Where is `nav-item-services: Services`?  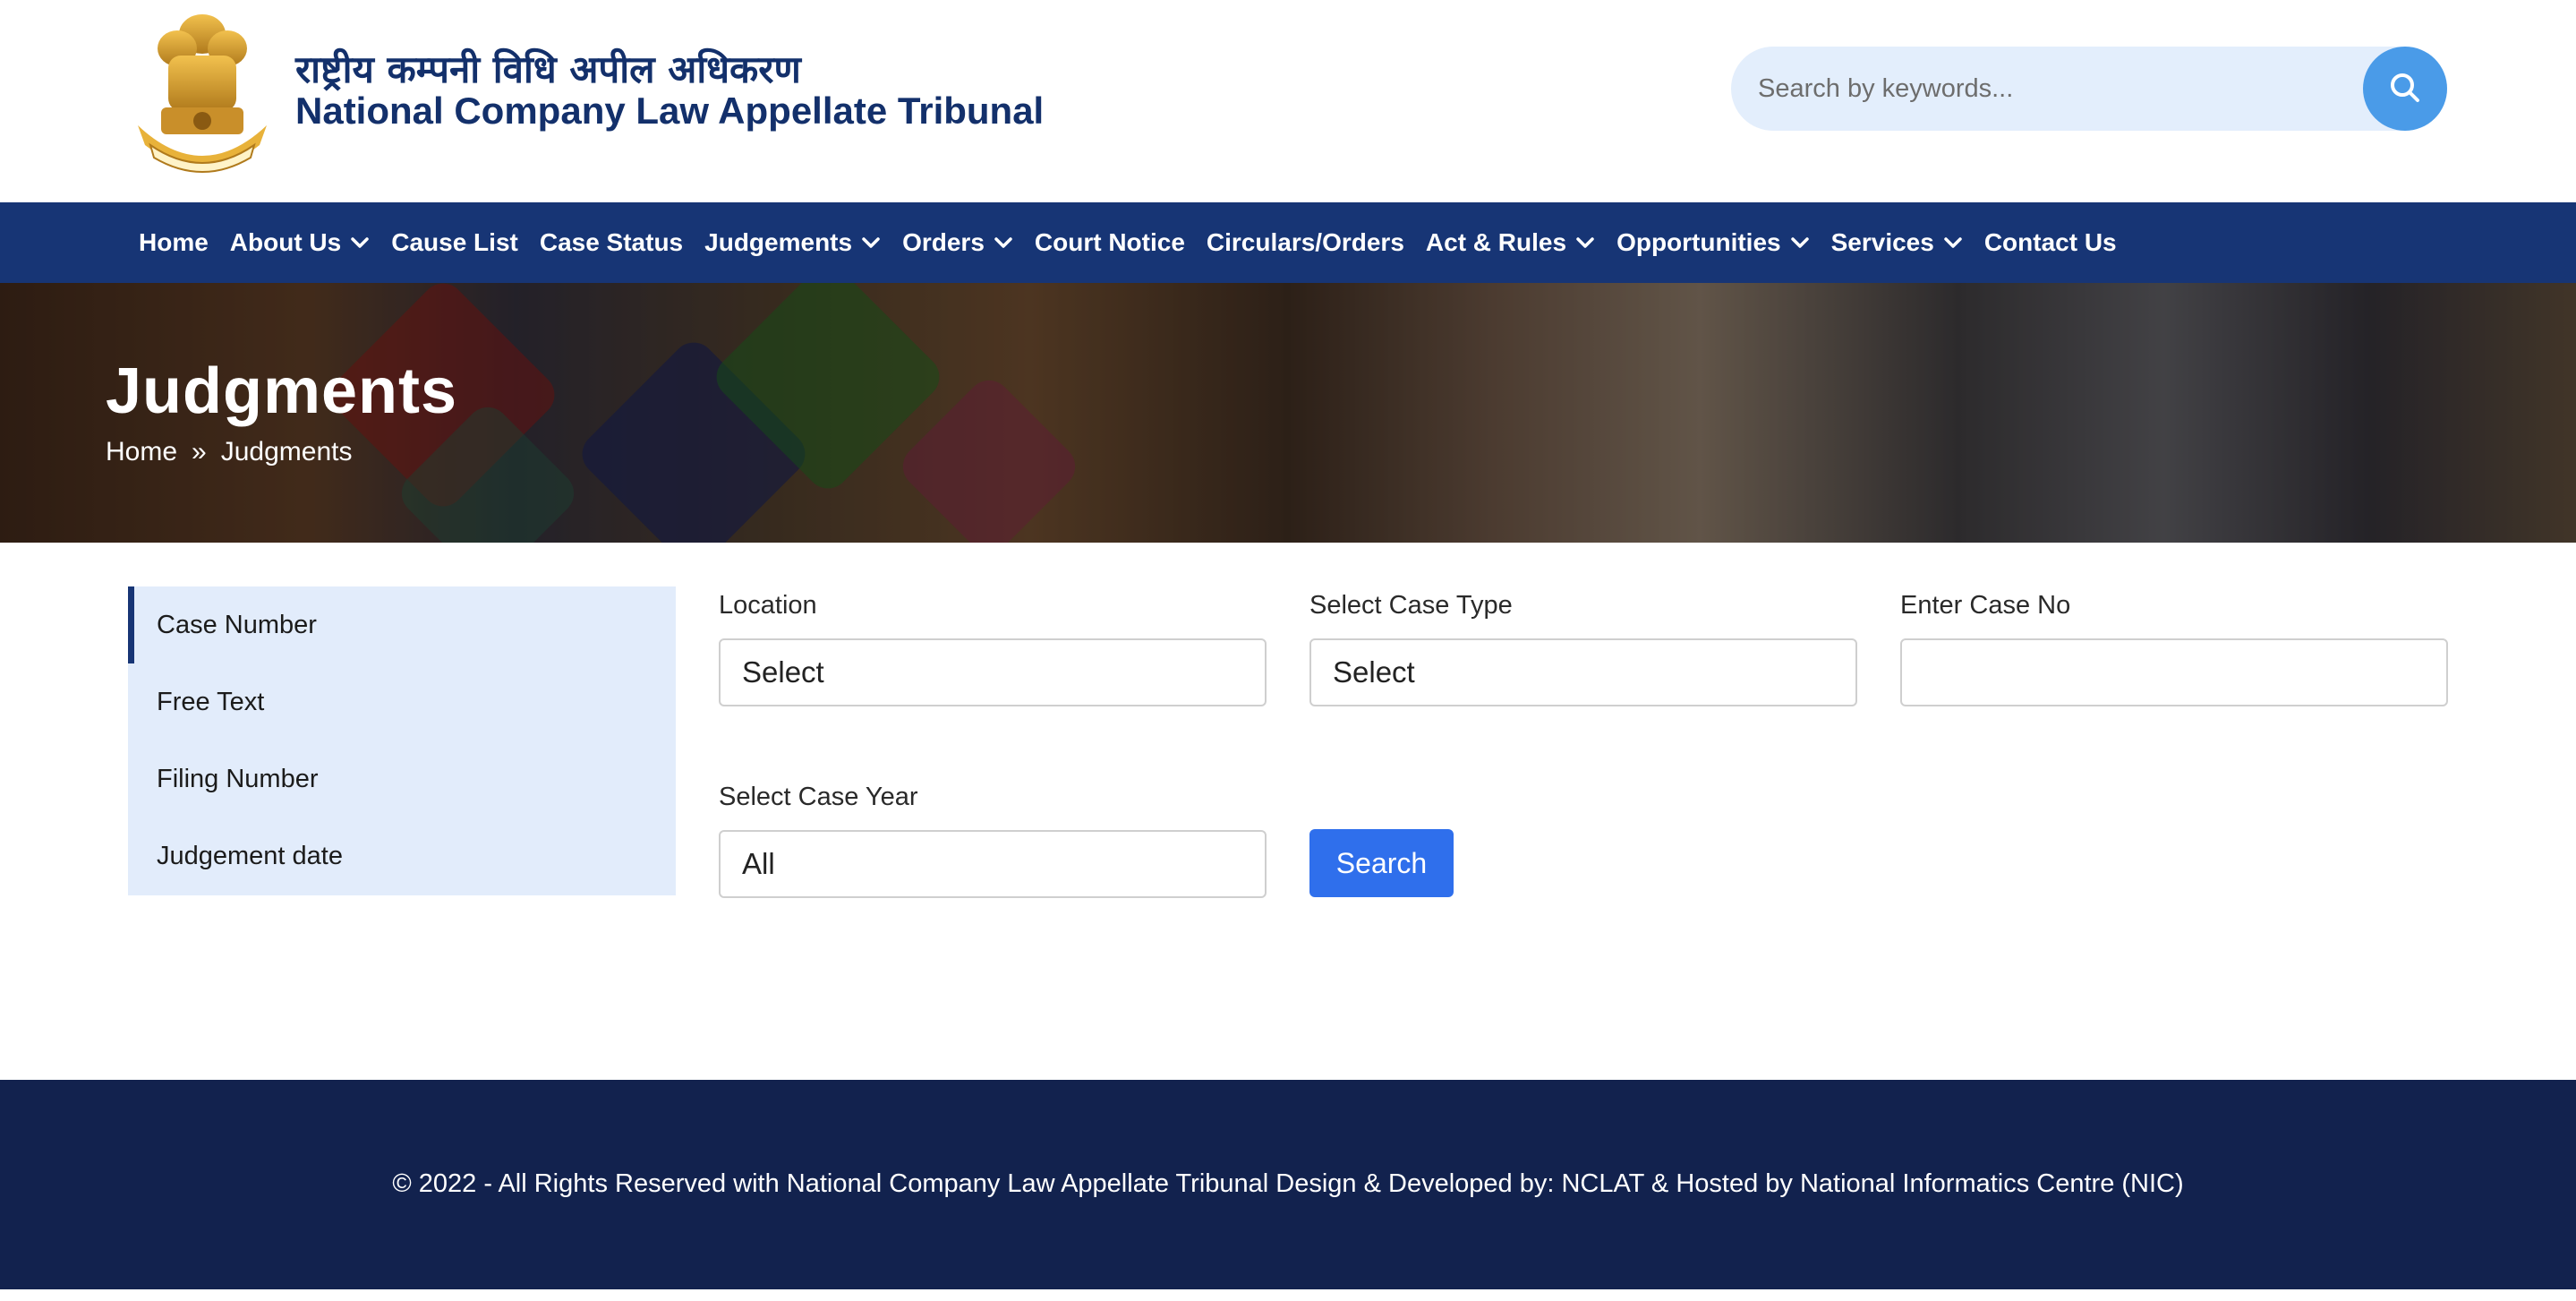 nav-item-services: Services is located at coordinates (1897, 243).